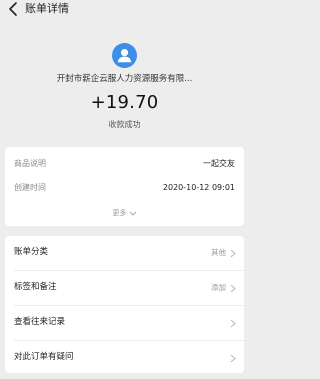 The image size is (320, 379). Describe the element at coordinates (132, 213) in the screenshot. I see `chevron-down-icon` at that location.